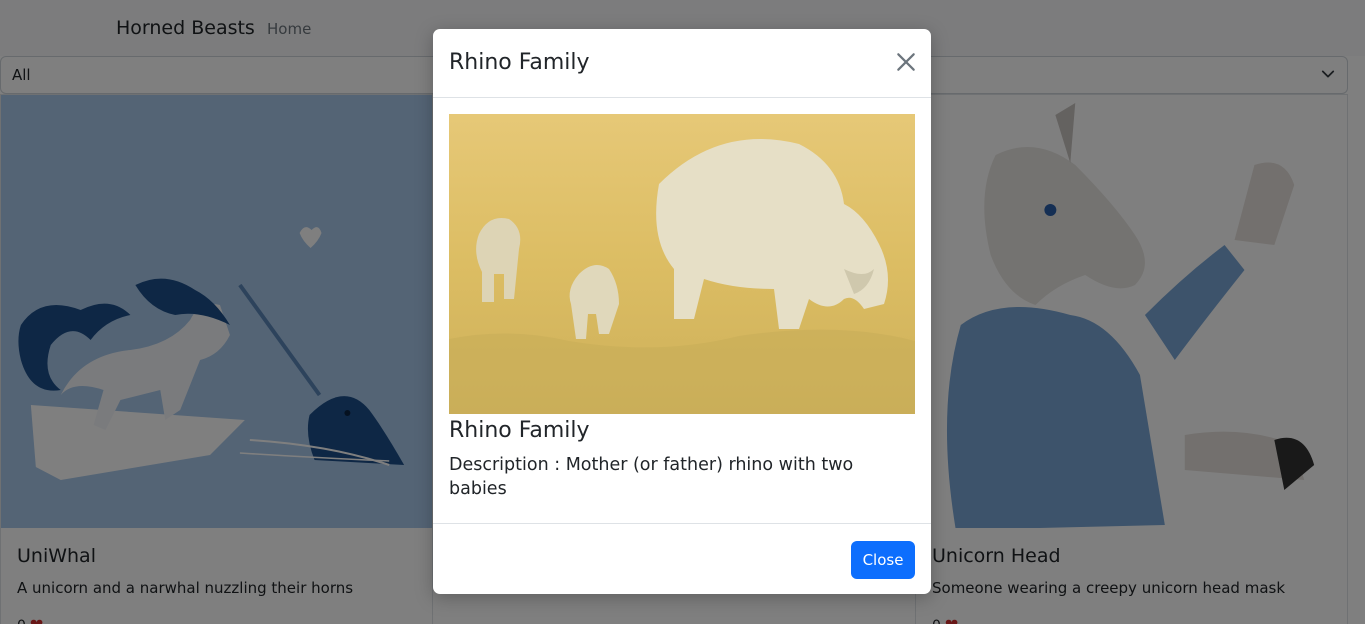 This screenshot has height=624, width=1365. I want to click on modal-title: Rhino Family, so click(519, 62).